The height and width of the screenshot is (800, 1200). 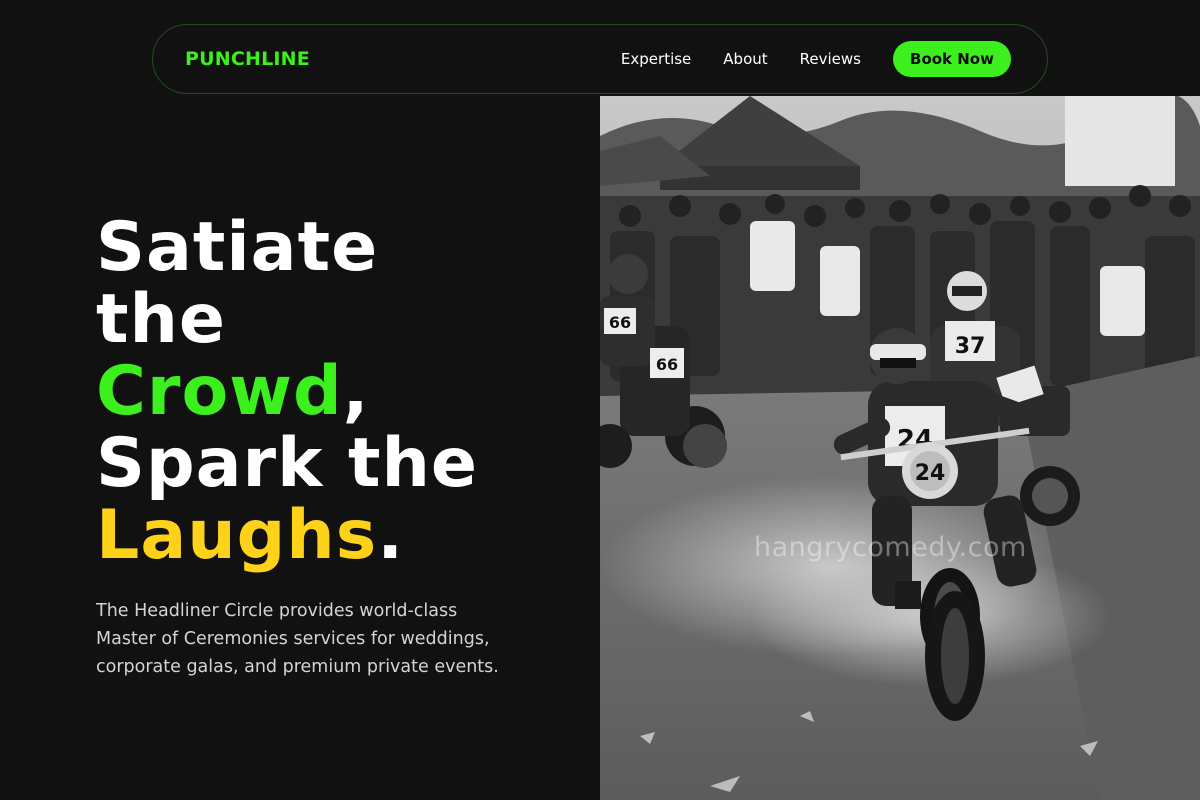 What do you see at coordinates (745, 59) in the screenshot?
I see `nav-link-about: About` at bounding box center [745, 59].